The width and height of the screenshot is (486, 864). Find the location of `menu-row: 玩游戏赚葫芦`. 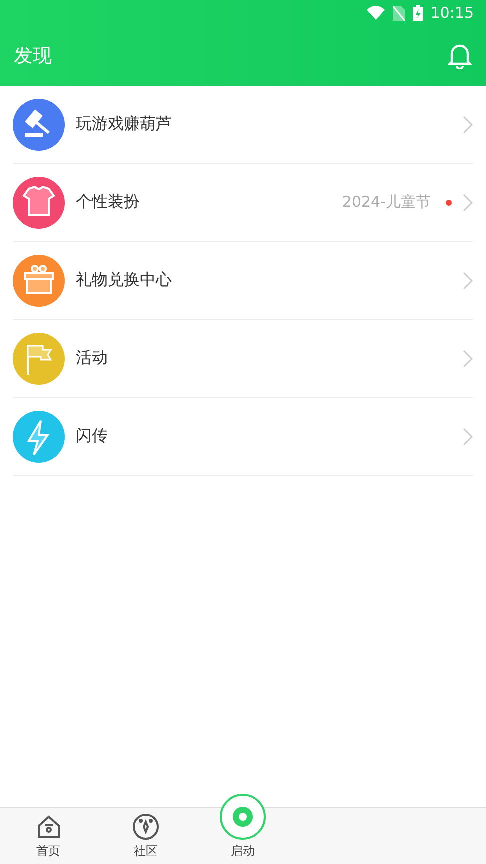

menu-row: 玩游戏赚葫芦 is located at coordinates (243, 125).